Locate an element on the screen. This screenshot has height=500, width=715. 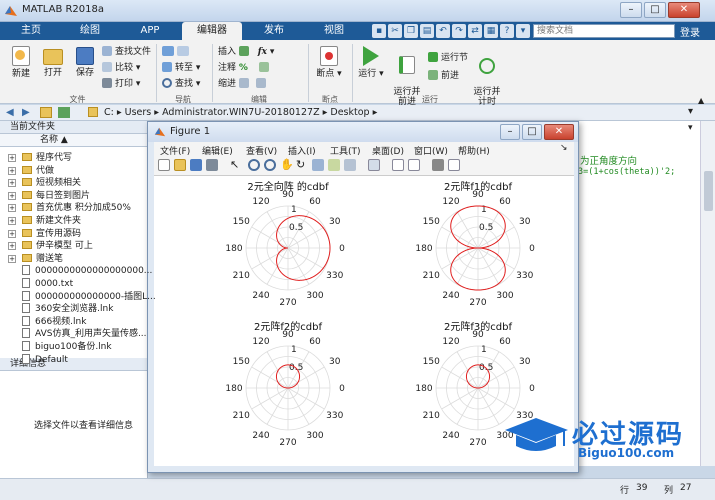
figure-minimize-button: – is located at coordinates (510, 132).